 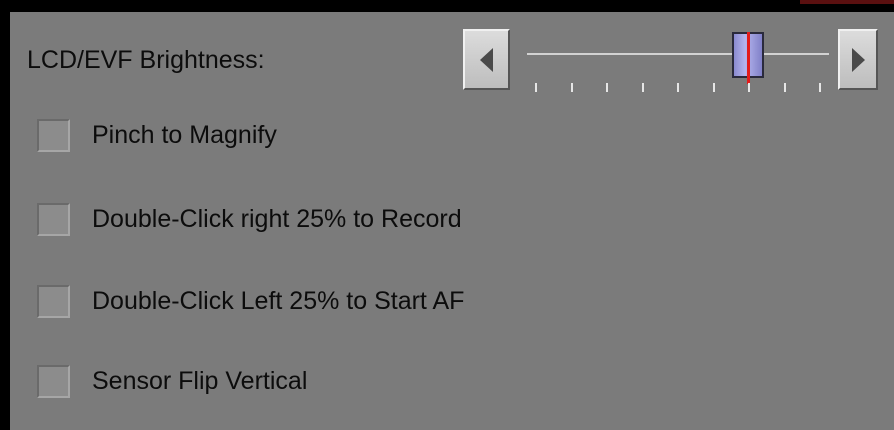 What do you see at coordinates (278, 301) in the screenshot?
I see `option-label: Double-Click Left 25% to Start AF` at bounding box center [278, 301].